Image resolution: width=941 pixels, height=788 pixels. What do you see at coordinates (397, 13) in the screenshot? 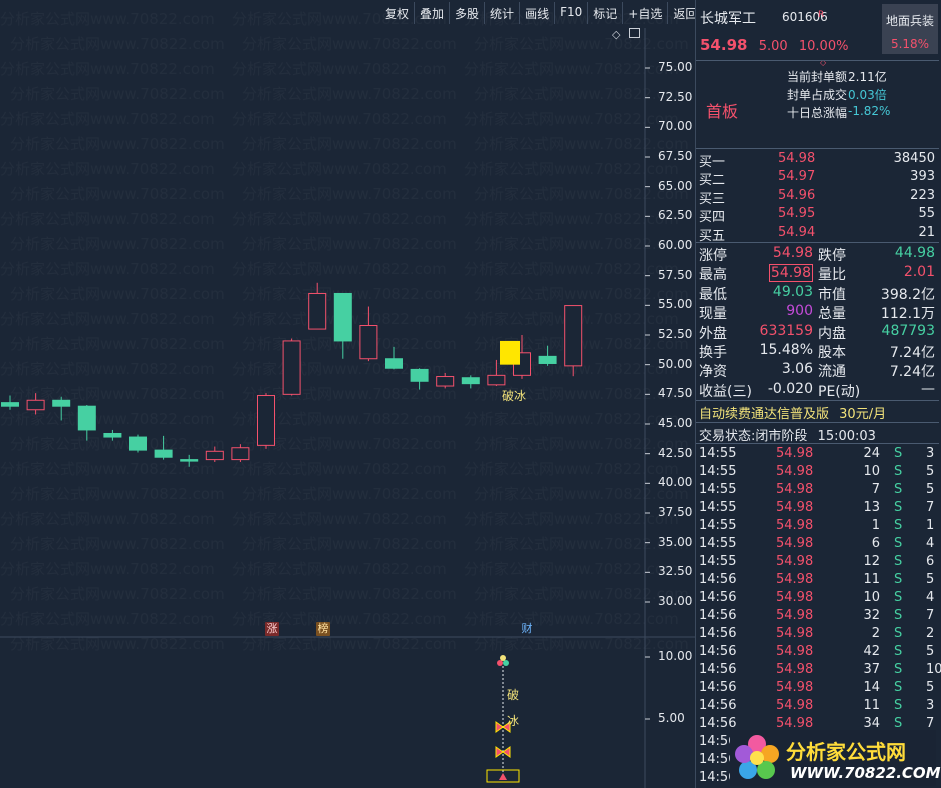
I see `toolbar-button-0: 复权` at bounding box center [397, 13].